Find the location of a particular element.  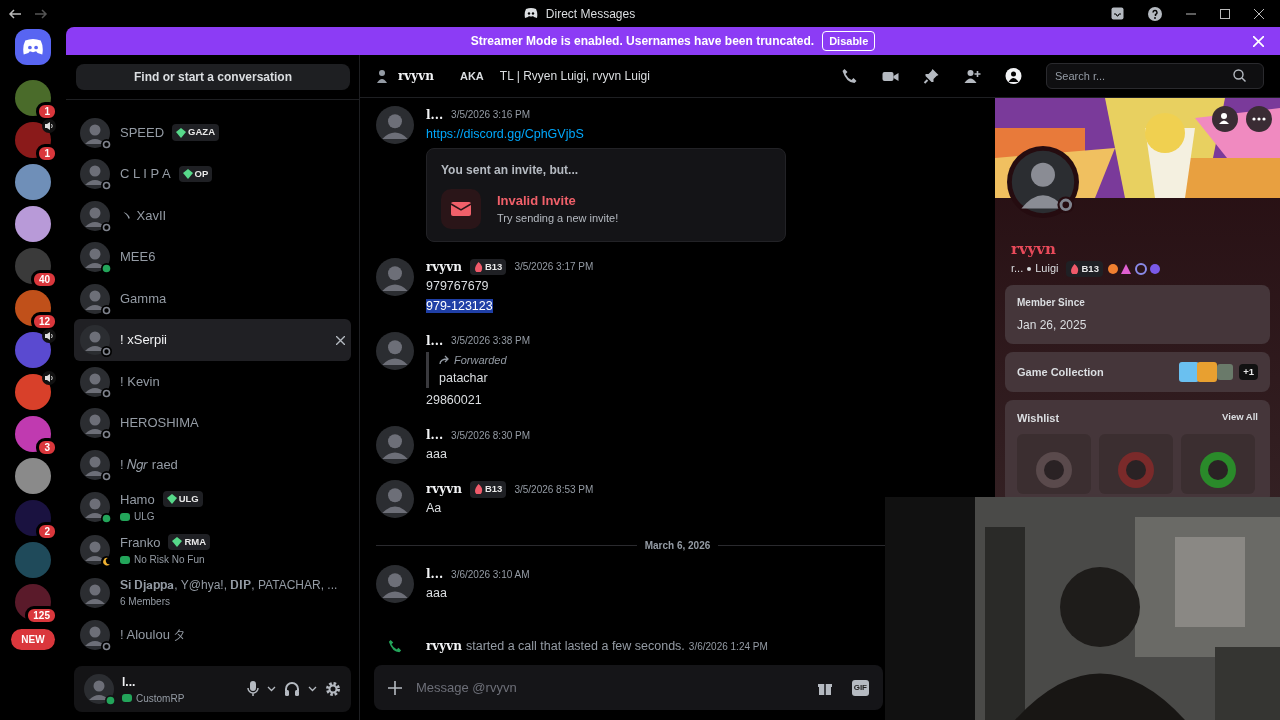

disable-button: Disable is located at coordinates (849, 41).